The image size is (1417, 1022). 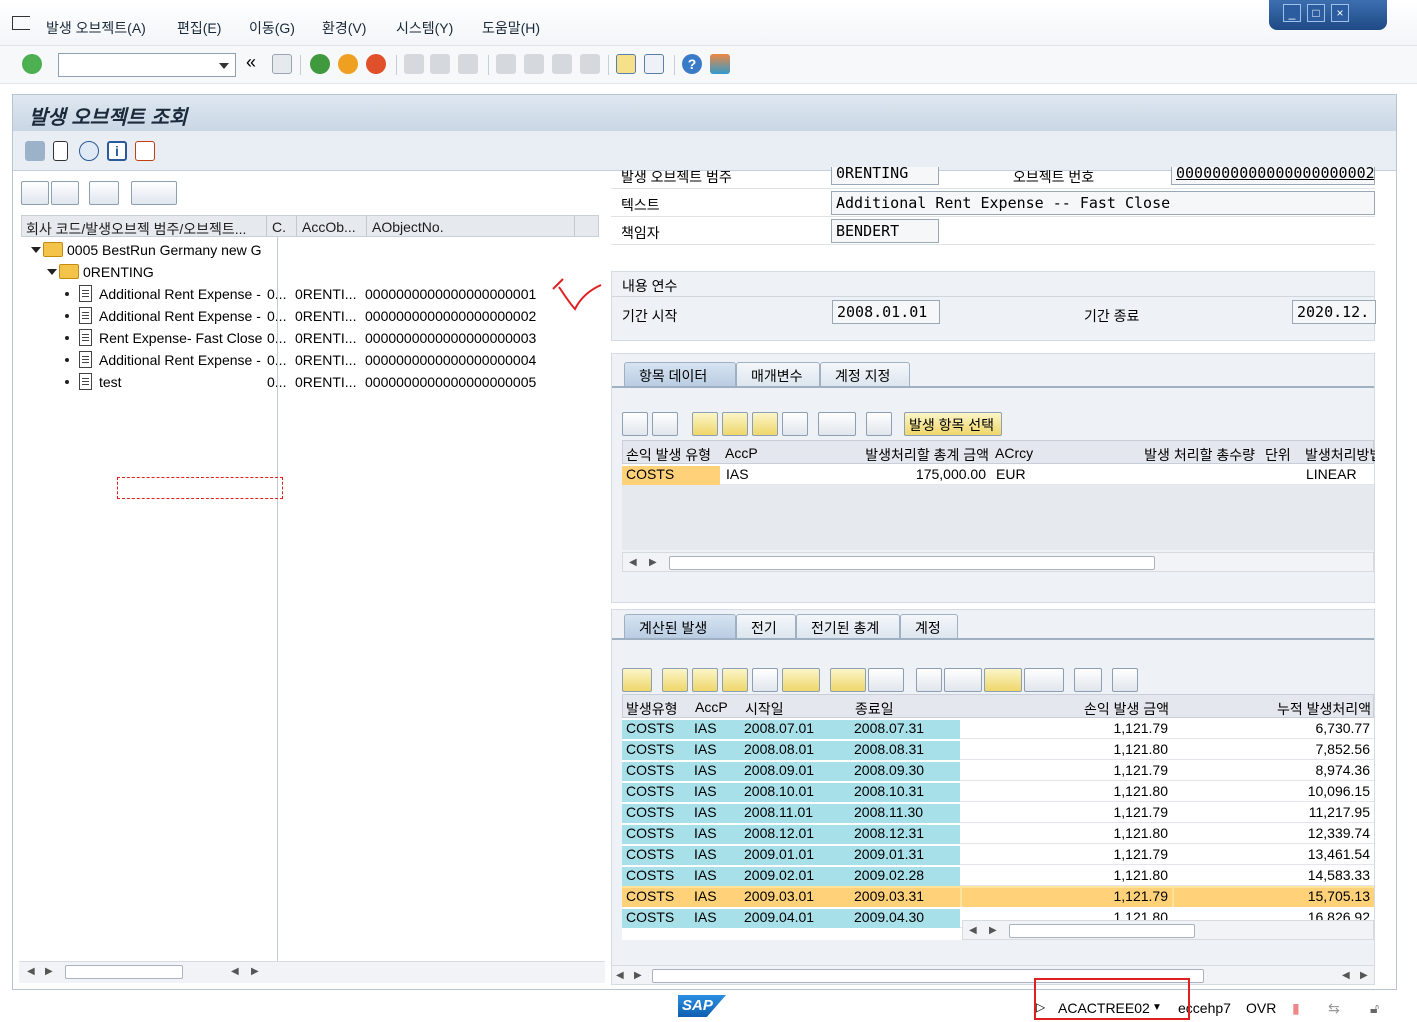 I want to click on tree-node-company: 0005 BestRun Germany new G, so click(x=310, y=250).